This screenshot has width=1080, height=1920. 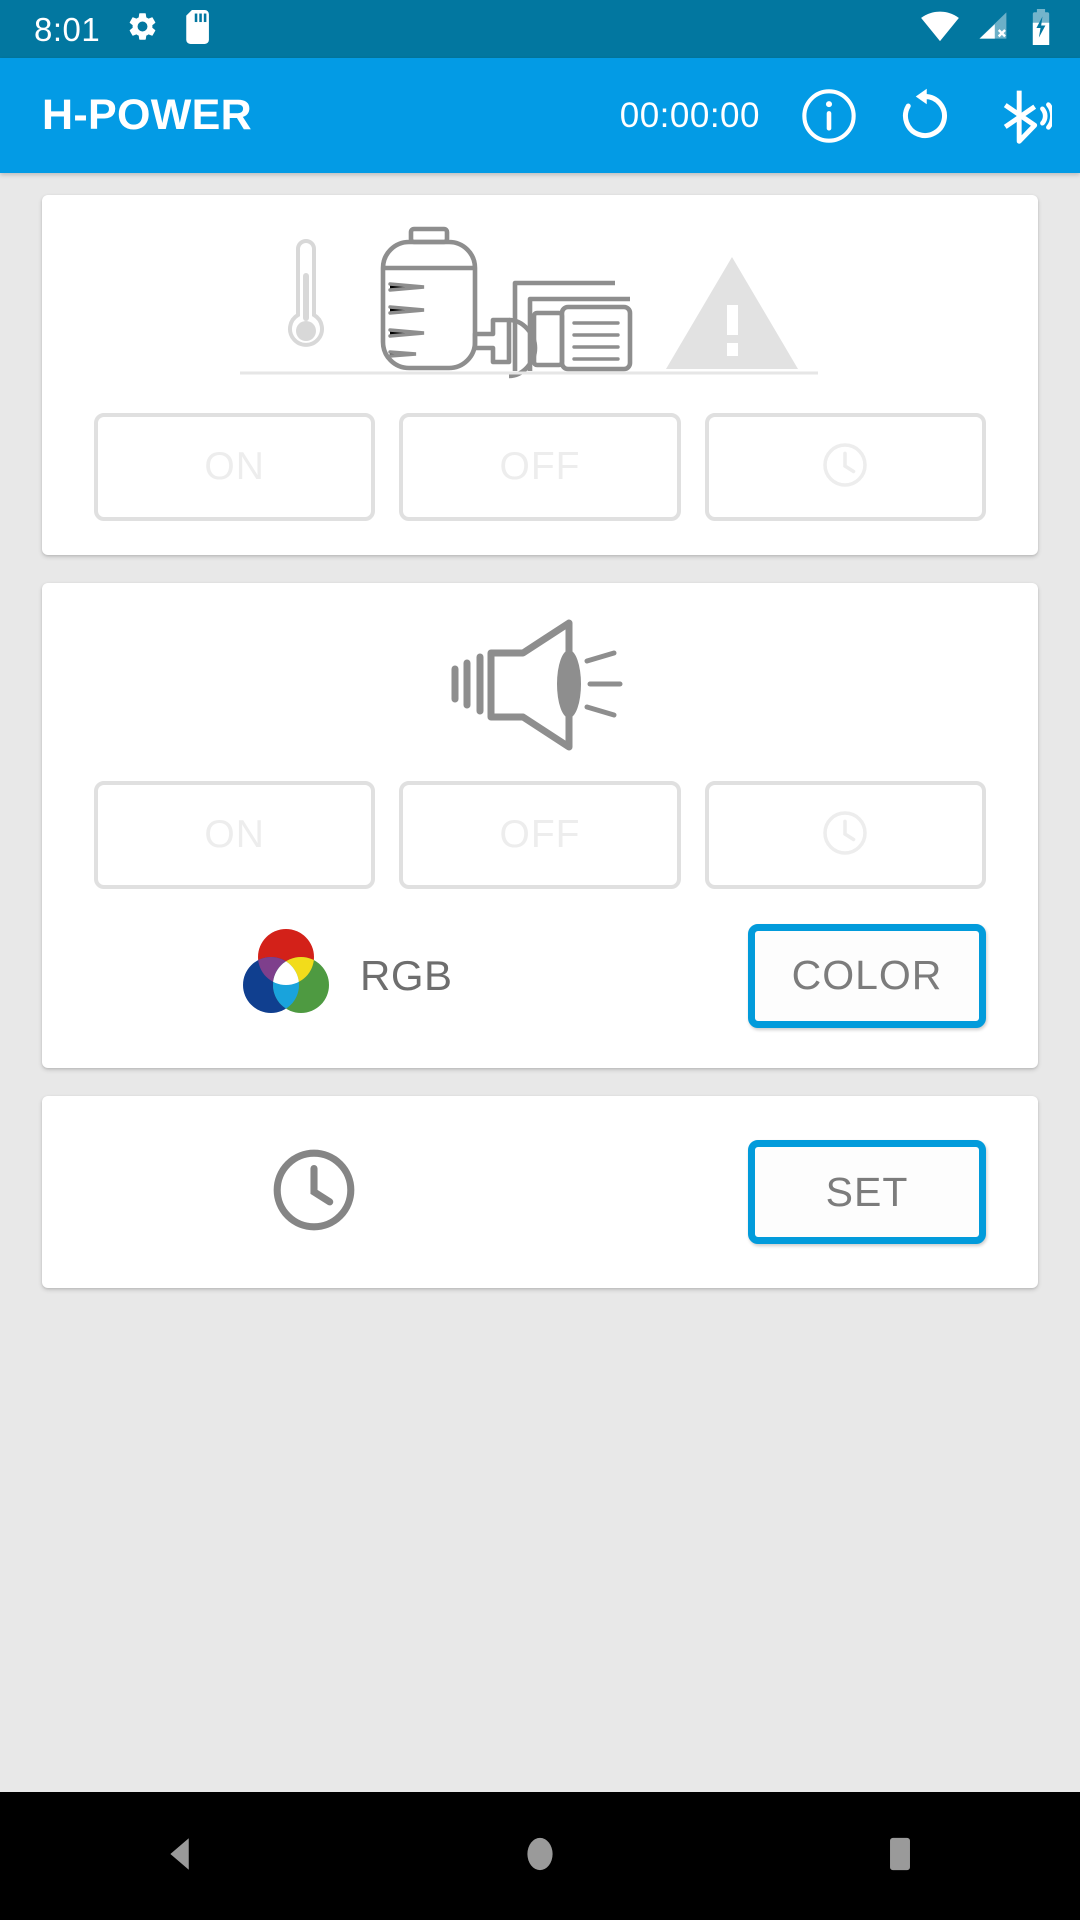 I want to click on siren-off-label: OFF, so click(x=540, y=834).